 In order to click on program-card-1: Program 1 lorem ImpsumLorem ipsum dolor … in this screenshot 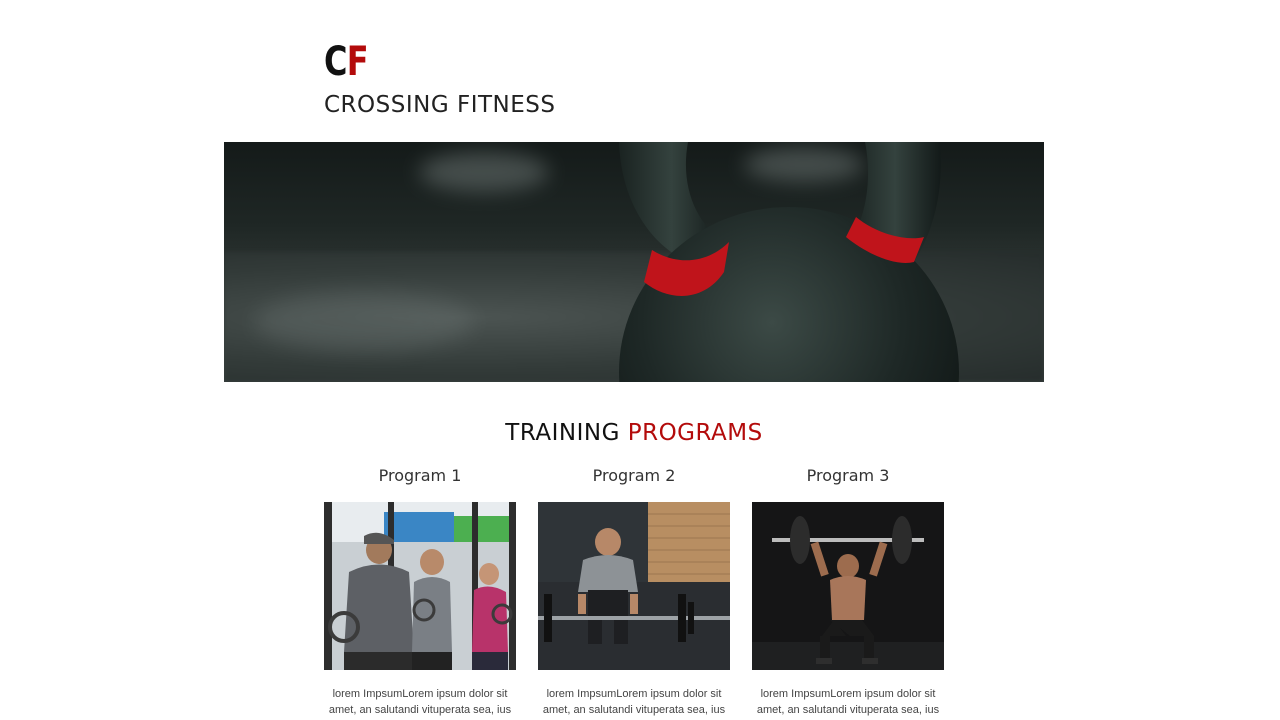, I will do `click(420, 590)`.